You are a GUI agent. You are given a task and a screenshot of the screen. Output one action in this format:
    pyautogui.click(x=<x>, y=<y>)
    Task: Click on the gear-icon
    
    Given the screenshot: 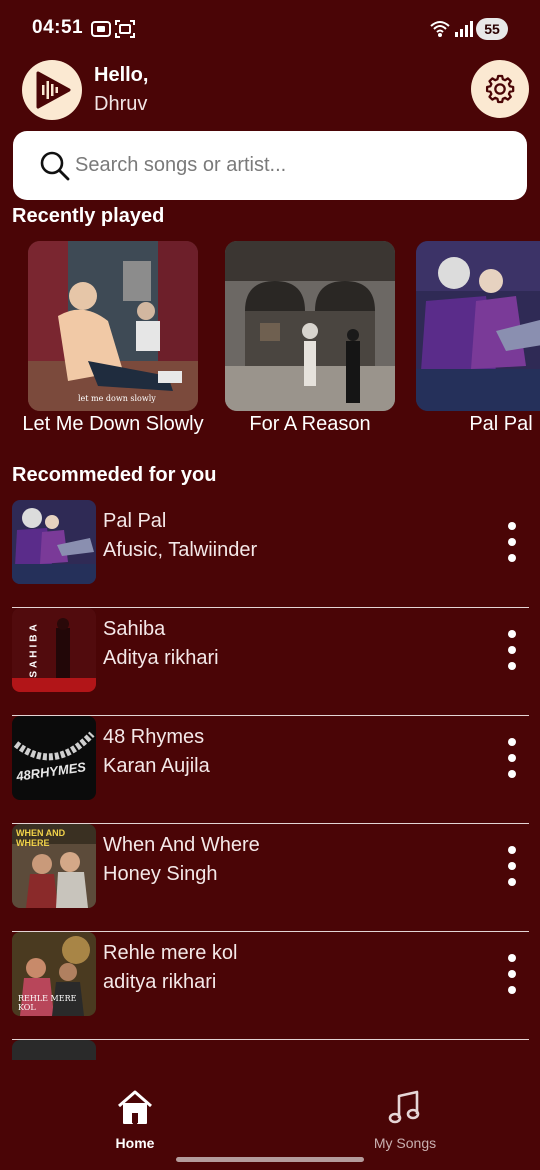 What is the action you would take?
    pyautogui.click(x=500, y=89)
    